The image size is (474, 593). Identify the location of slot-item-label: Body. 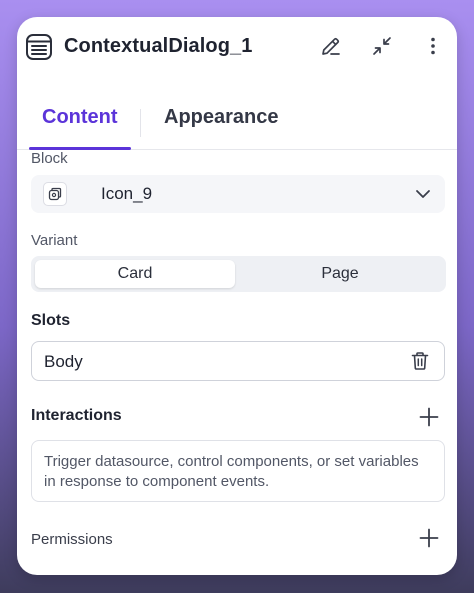
(63, 361).